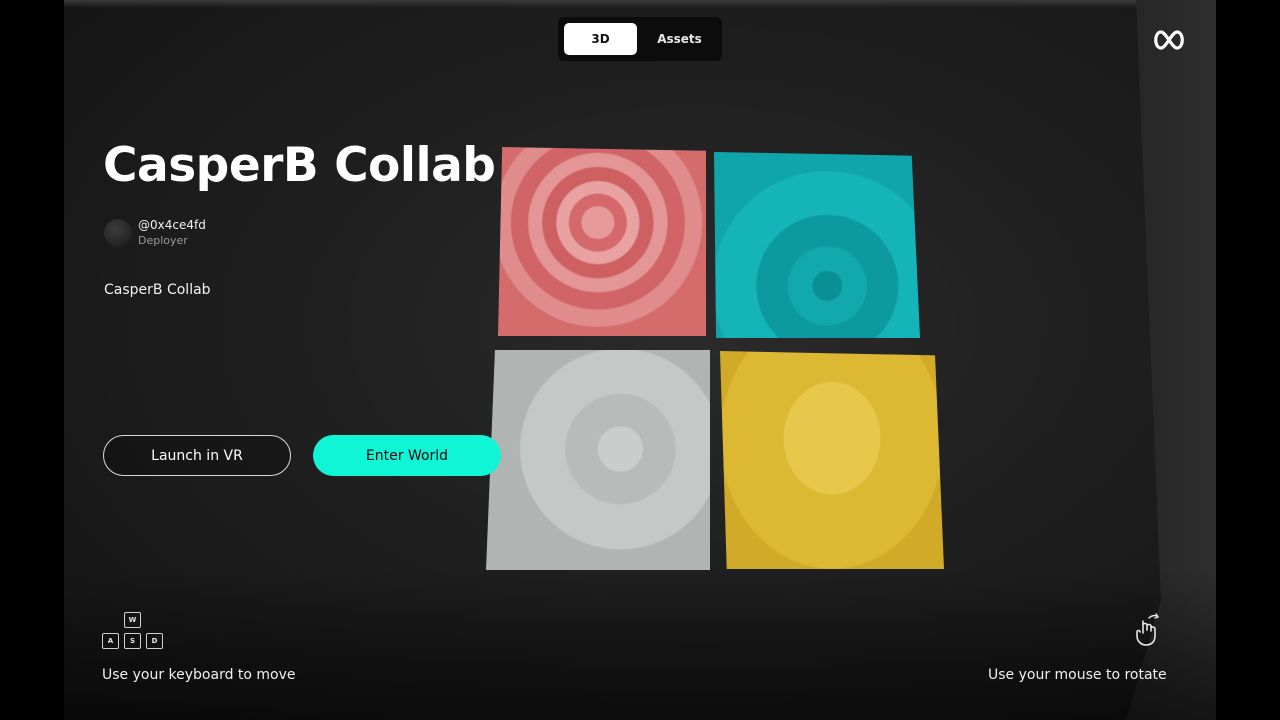 Image resolution: width=1280 pixels, height=720 pixels. What do you see at coordinates (197, 455) in the screenshot?
I see `launch-vr-button: Launch in VR` at bounding box center [197, 455].